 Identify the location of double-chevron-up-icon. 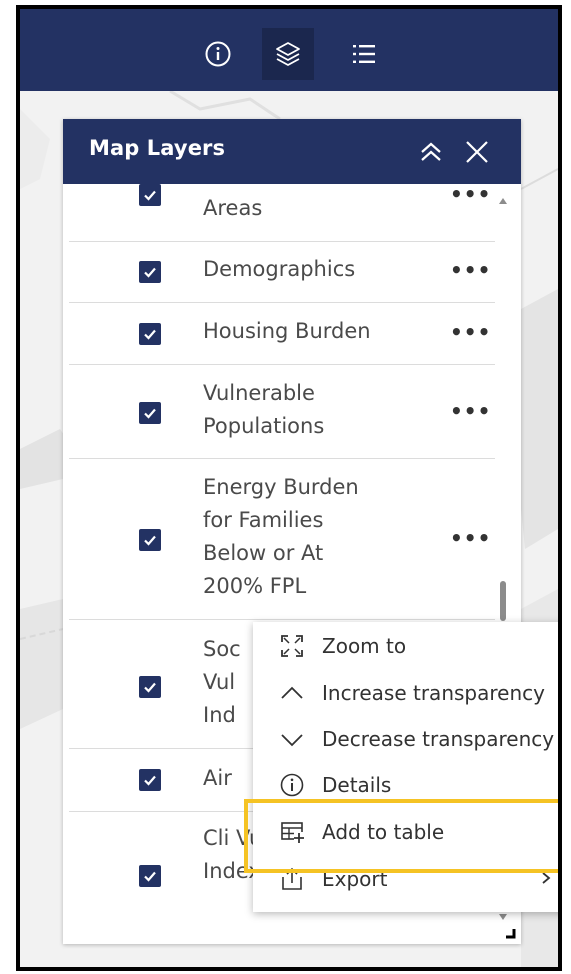
(431, 151).